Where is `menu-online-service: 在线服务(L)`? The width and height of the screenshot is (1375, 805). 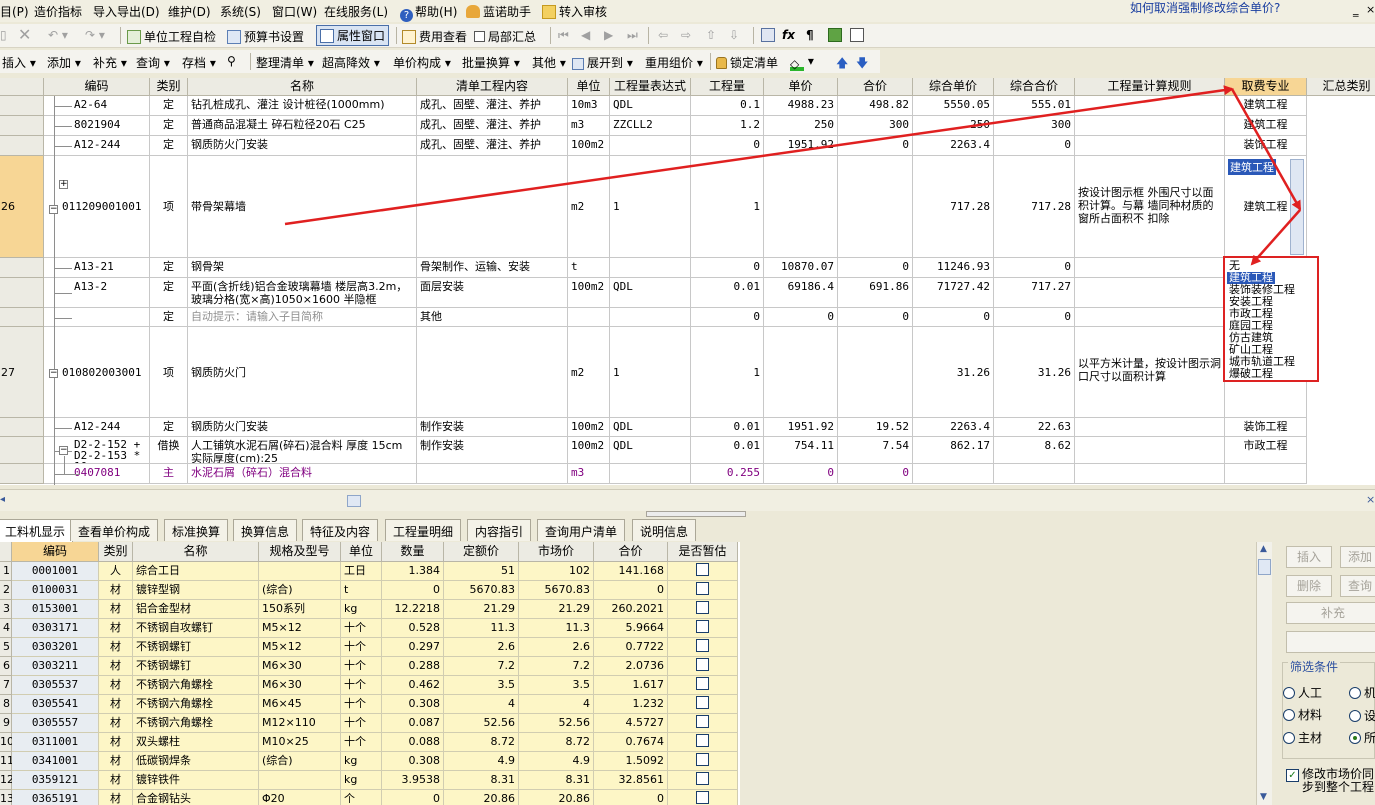 menu-online-service: 在线服务(L) is located at coordinates (356, 11).